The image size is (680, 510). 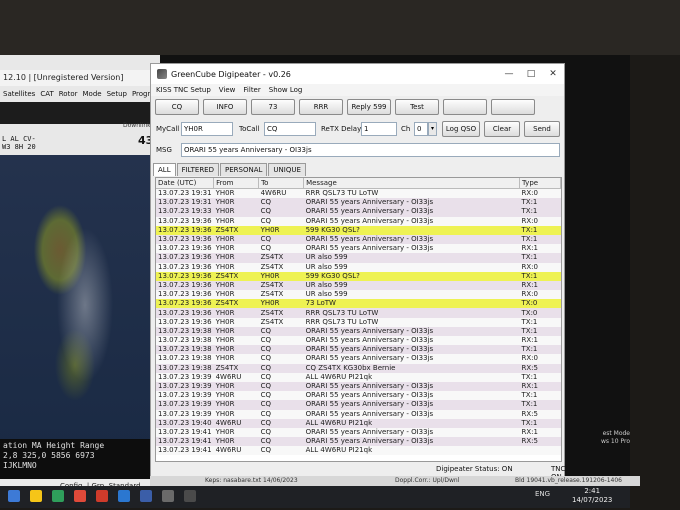 I want to click on view-tabs: ALL FILTERED PERSONAL UNIQUE, so click(x=230, y=169).